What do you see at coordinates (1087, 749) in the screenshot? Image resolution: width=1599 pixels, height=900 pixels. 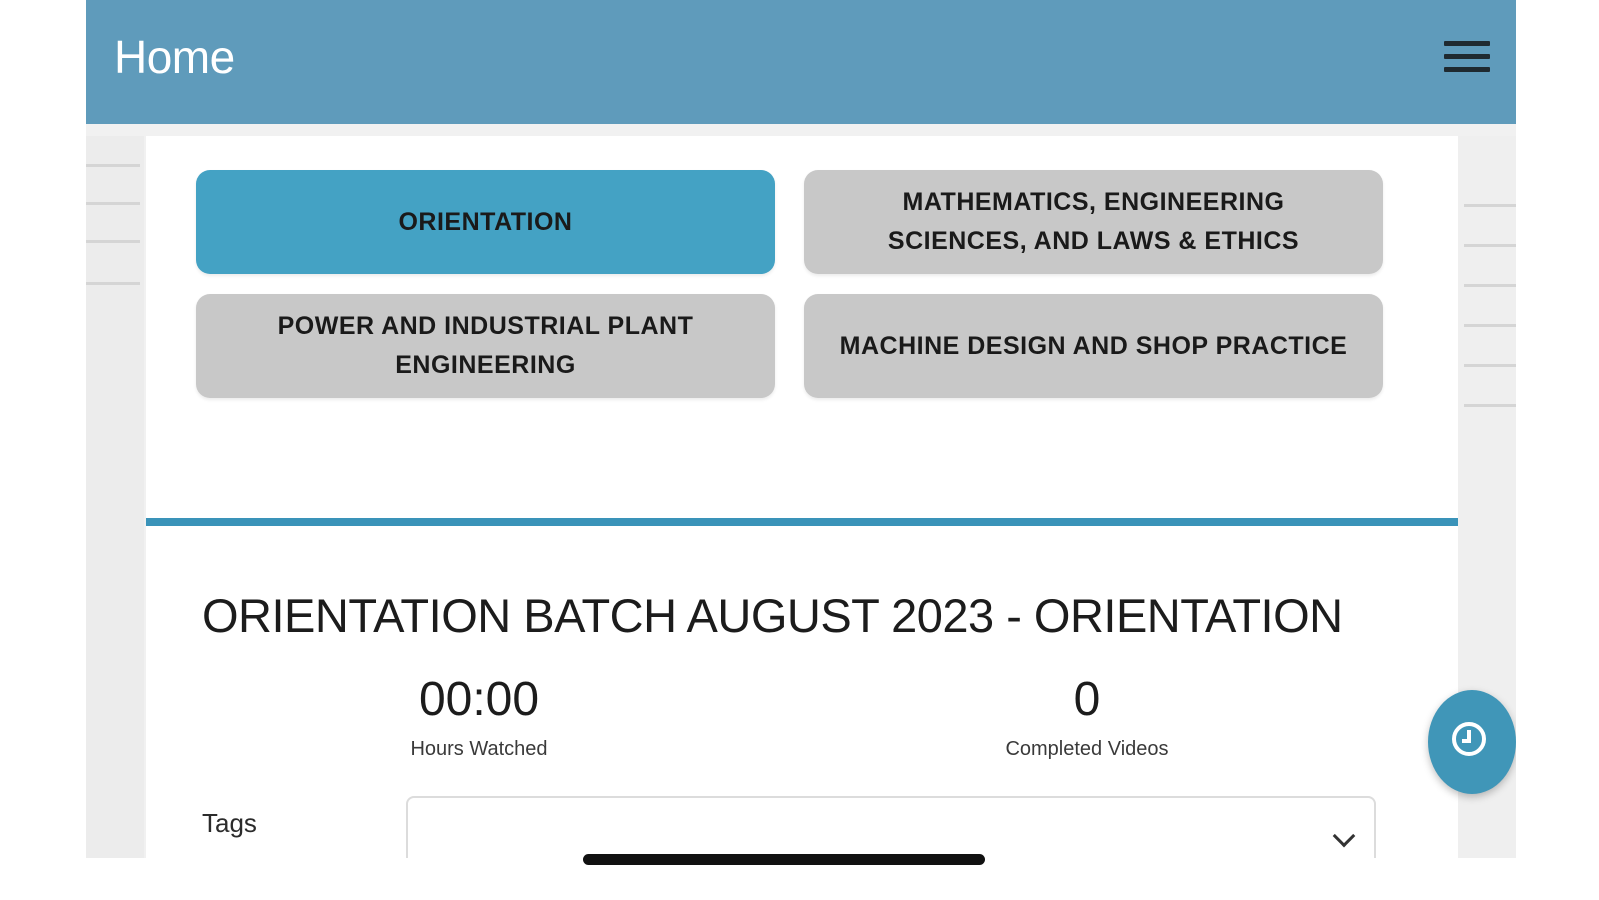 I see `completed-videos-label: Completed Videos` at bounding box center [1087, 749].